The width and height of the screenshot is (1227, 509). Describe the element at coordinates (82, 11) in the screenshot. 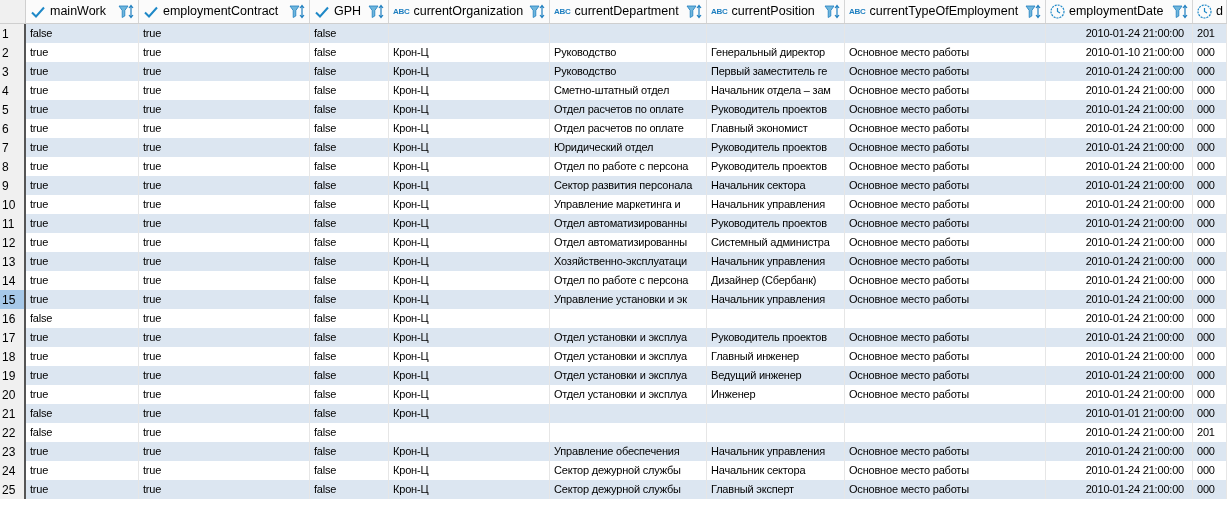

I see `column-header: mainWork` at that location.